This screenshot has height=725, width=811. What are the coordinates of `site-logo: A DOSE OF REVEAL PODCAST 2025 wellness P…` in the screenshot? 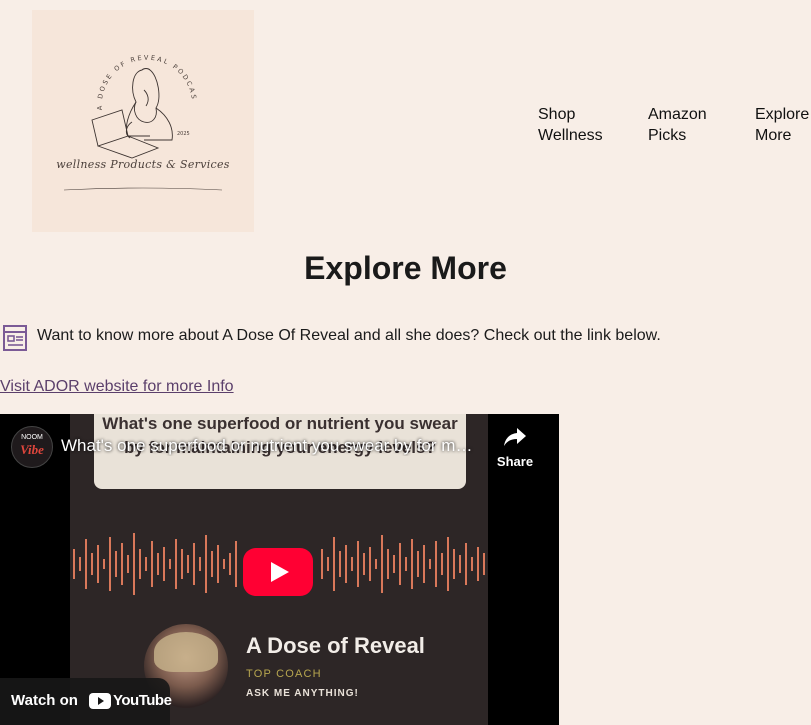 It's located at (143, 121).